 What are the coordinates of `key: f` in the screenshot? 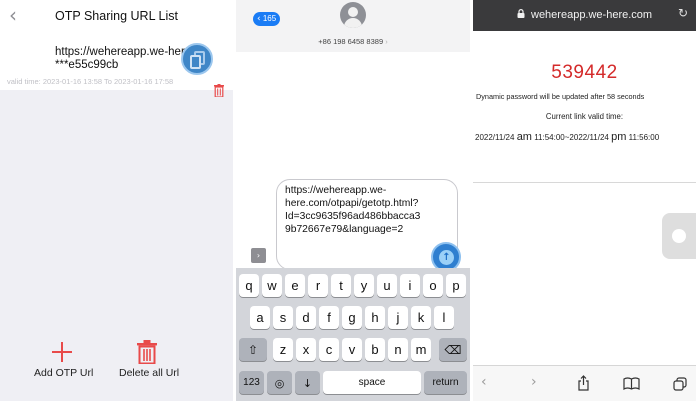 It's located at (329, 317).